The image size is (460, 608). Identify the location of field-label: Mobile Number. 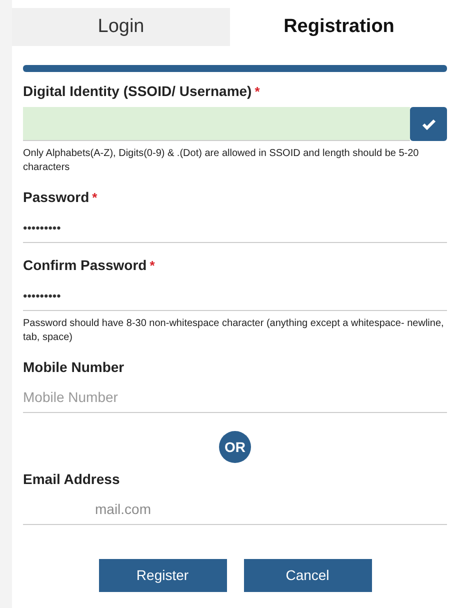
(73, 367).